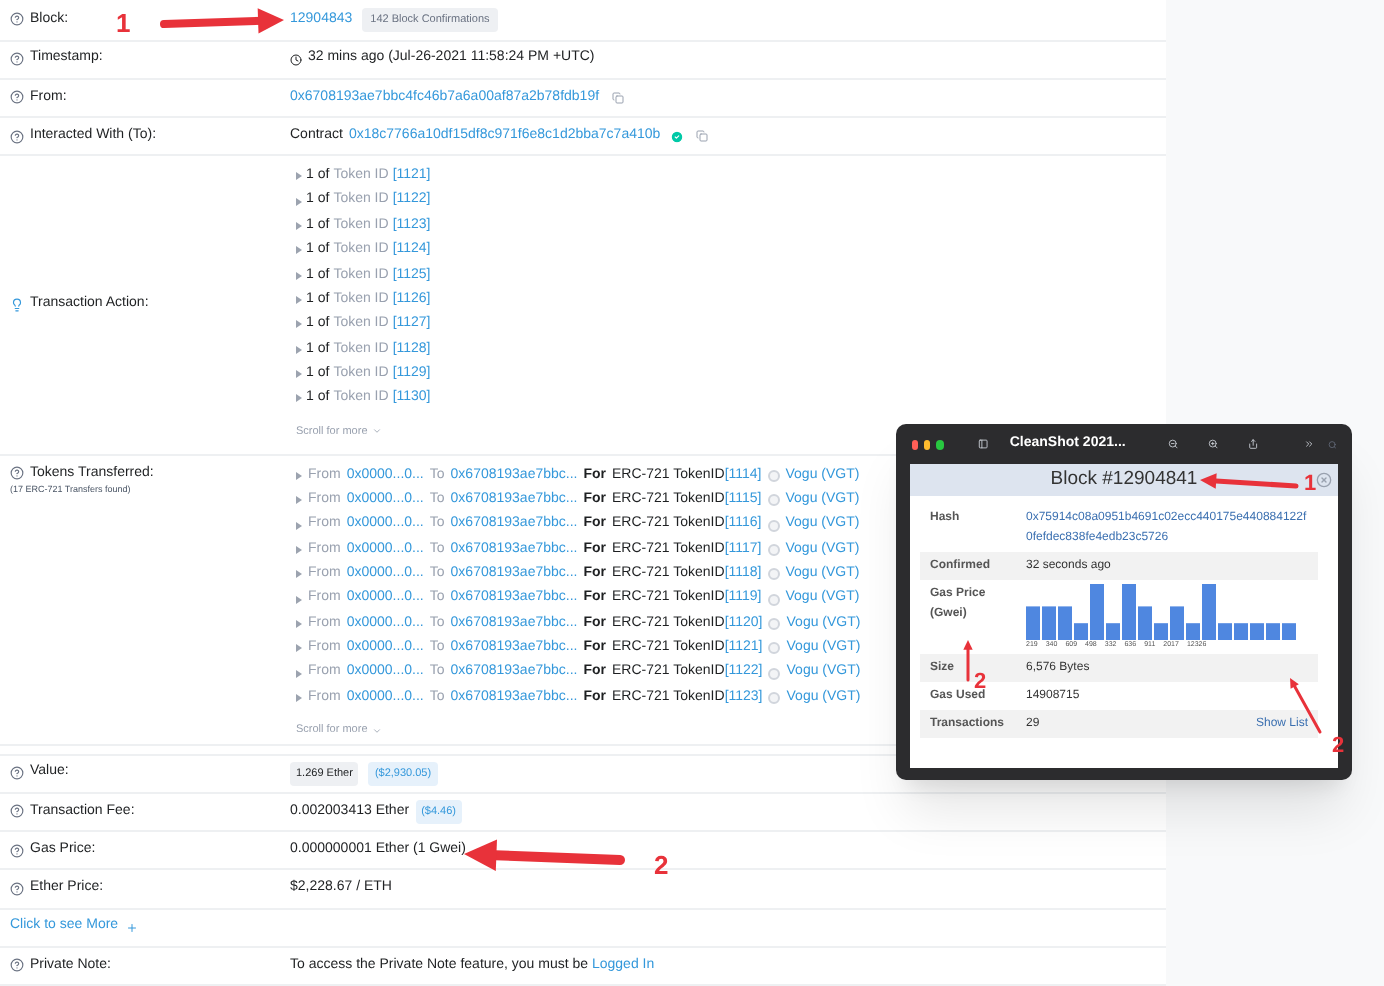 Image resolution: width=1384 pixels, height=986 pixels. Describe the element at coordinates (1173, 444) in the screenshot. I see `zoom-out-icon` at that location.